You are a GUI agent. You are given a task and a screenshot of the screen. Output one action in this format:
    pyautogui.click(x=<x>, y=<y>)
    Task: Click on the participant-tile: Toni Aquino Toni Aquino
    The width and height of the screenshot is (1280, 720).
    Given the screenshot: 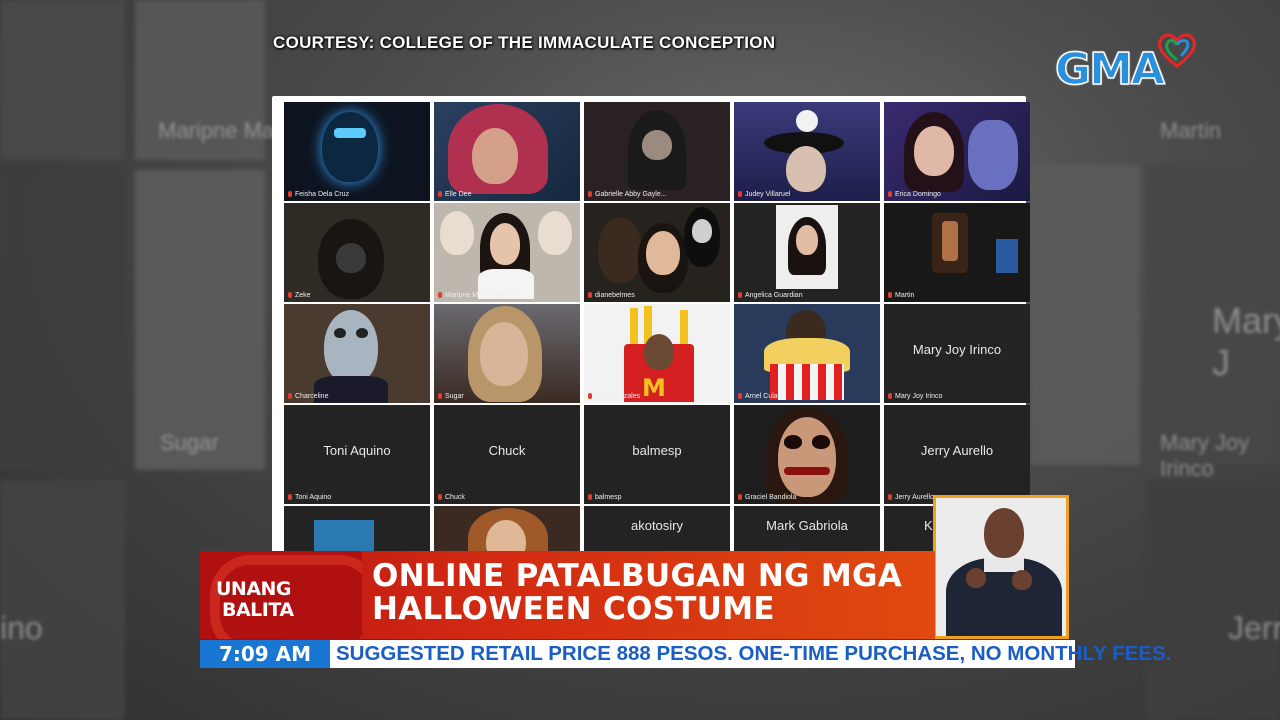 What is the action you would take?
    pyautogui.click(x=357, y=454)
    